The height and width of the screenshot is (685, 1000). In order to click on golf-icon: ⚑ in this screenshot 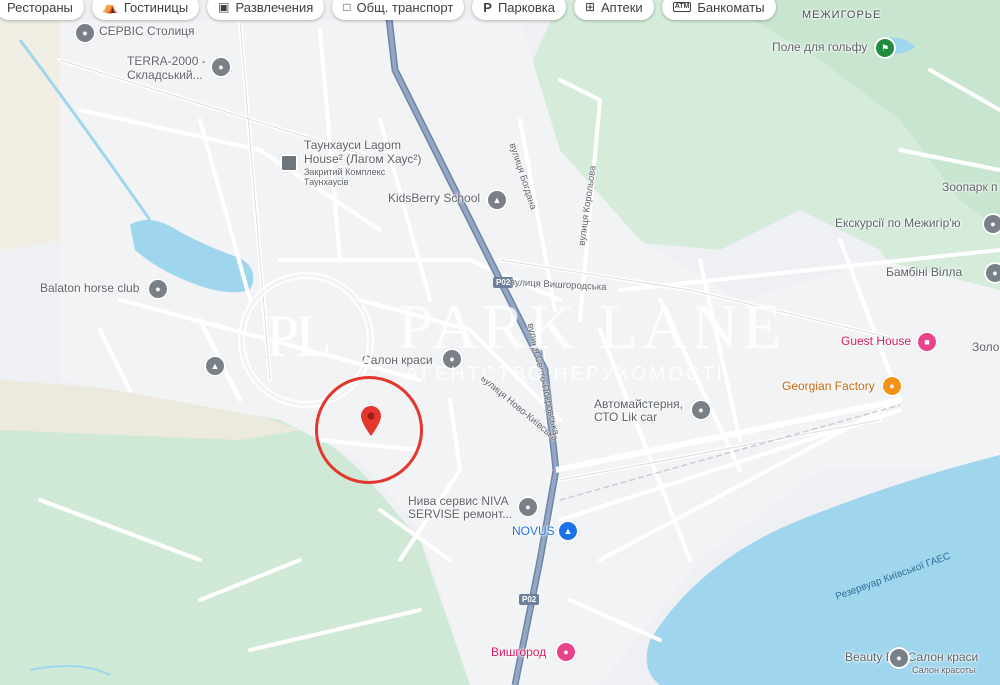, I will do `click(885, 48)`.